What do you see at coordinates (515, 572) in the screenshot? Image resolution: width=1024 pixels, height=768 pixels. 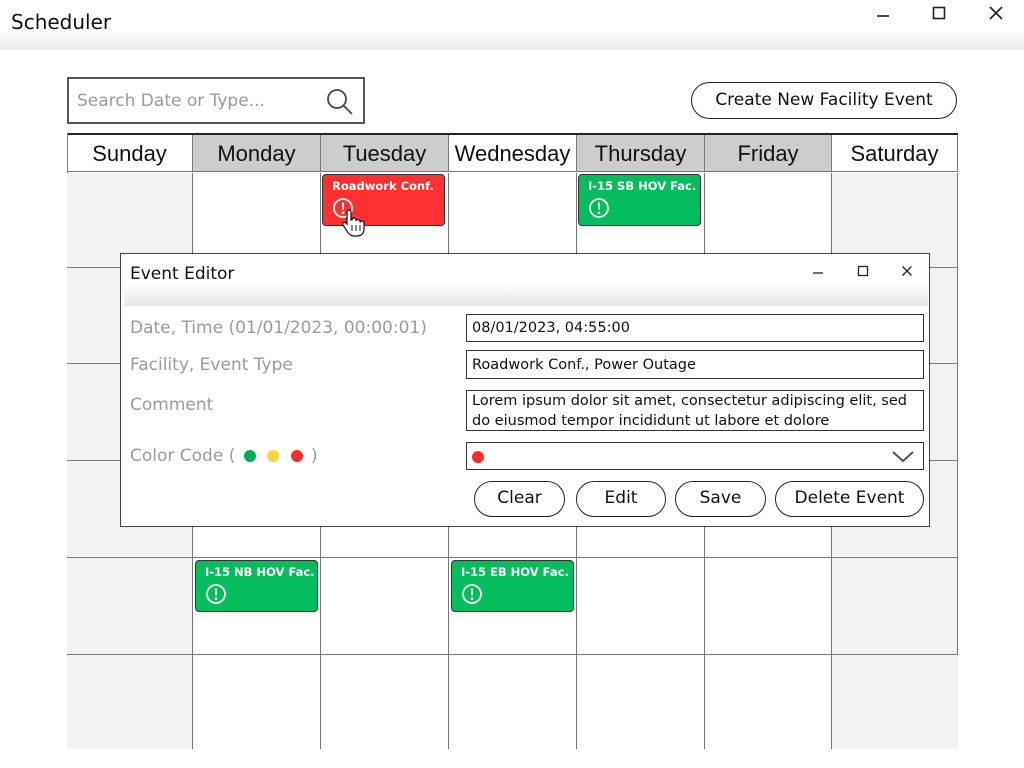 I see `event-label: I-15 EB HOV Fac.` at bounding box center [515, 572].